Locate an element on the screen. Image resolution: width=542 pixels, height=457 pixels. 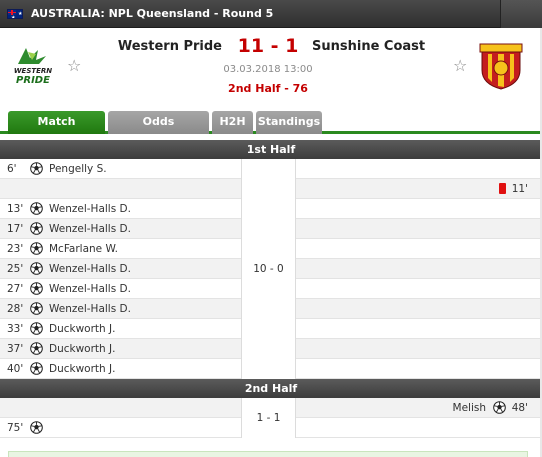
match-datetime: 03.03.2018 13:00 is located at coordinates (268, 69).